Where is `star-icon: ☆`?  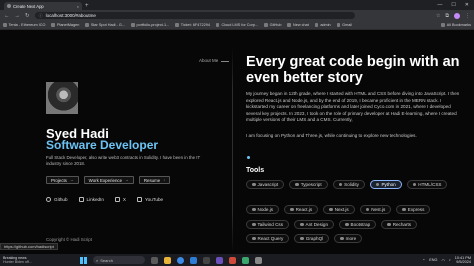
star-icon: ☆ is located at coordinates (438, 16).